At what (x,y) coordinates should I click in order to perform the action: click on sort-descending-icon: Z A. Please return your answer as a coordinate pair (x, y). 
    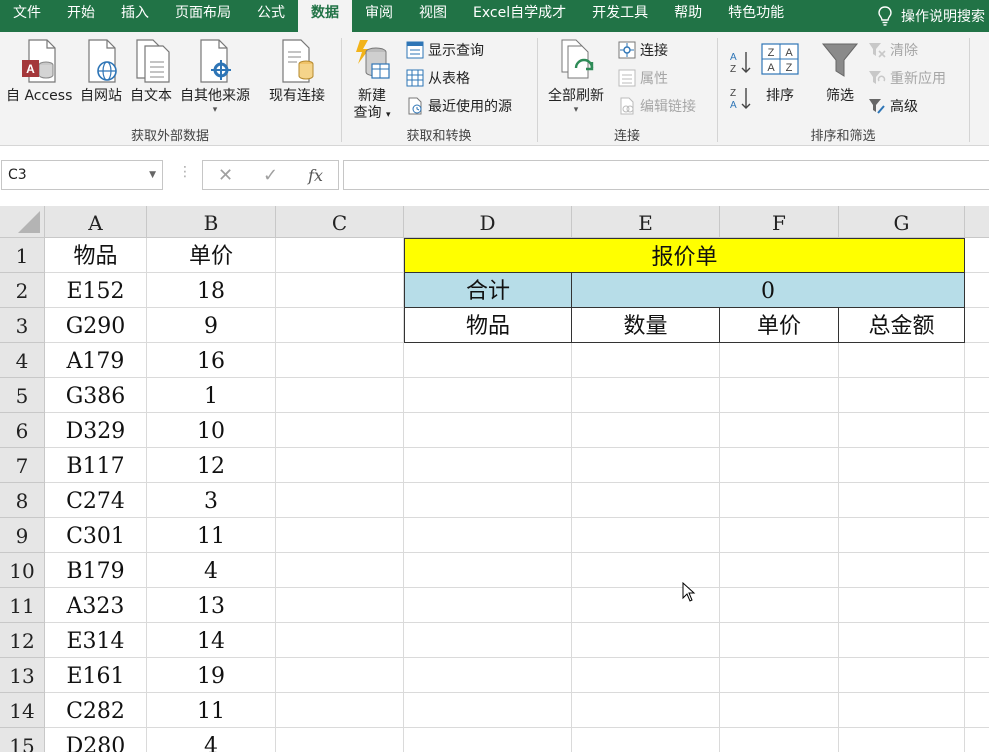
    Looking at the image, I should click on (741, 98).